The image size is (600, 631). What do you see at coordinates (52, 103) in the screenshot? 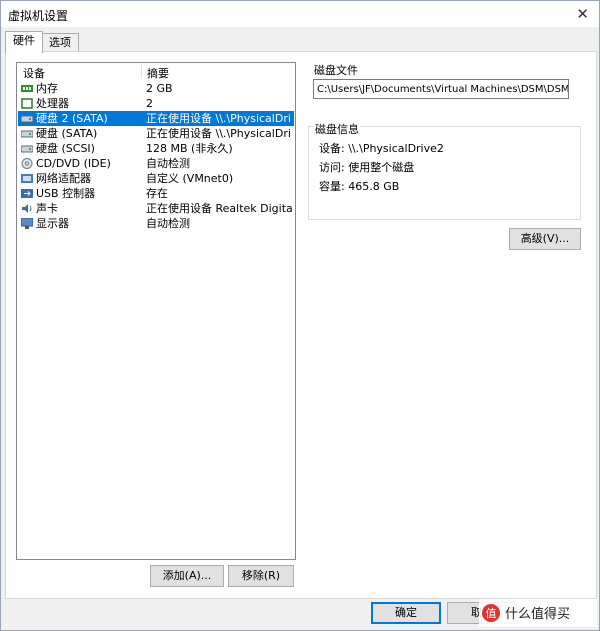
I see `device-name: 处理器` at bounding box center [52, 103].